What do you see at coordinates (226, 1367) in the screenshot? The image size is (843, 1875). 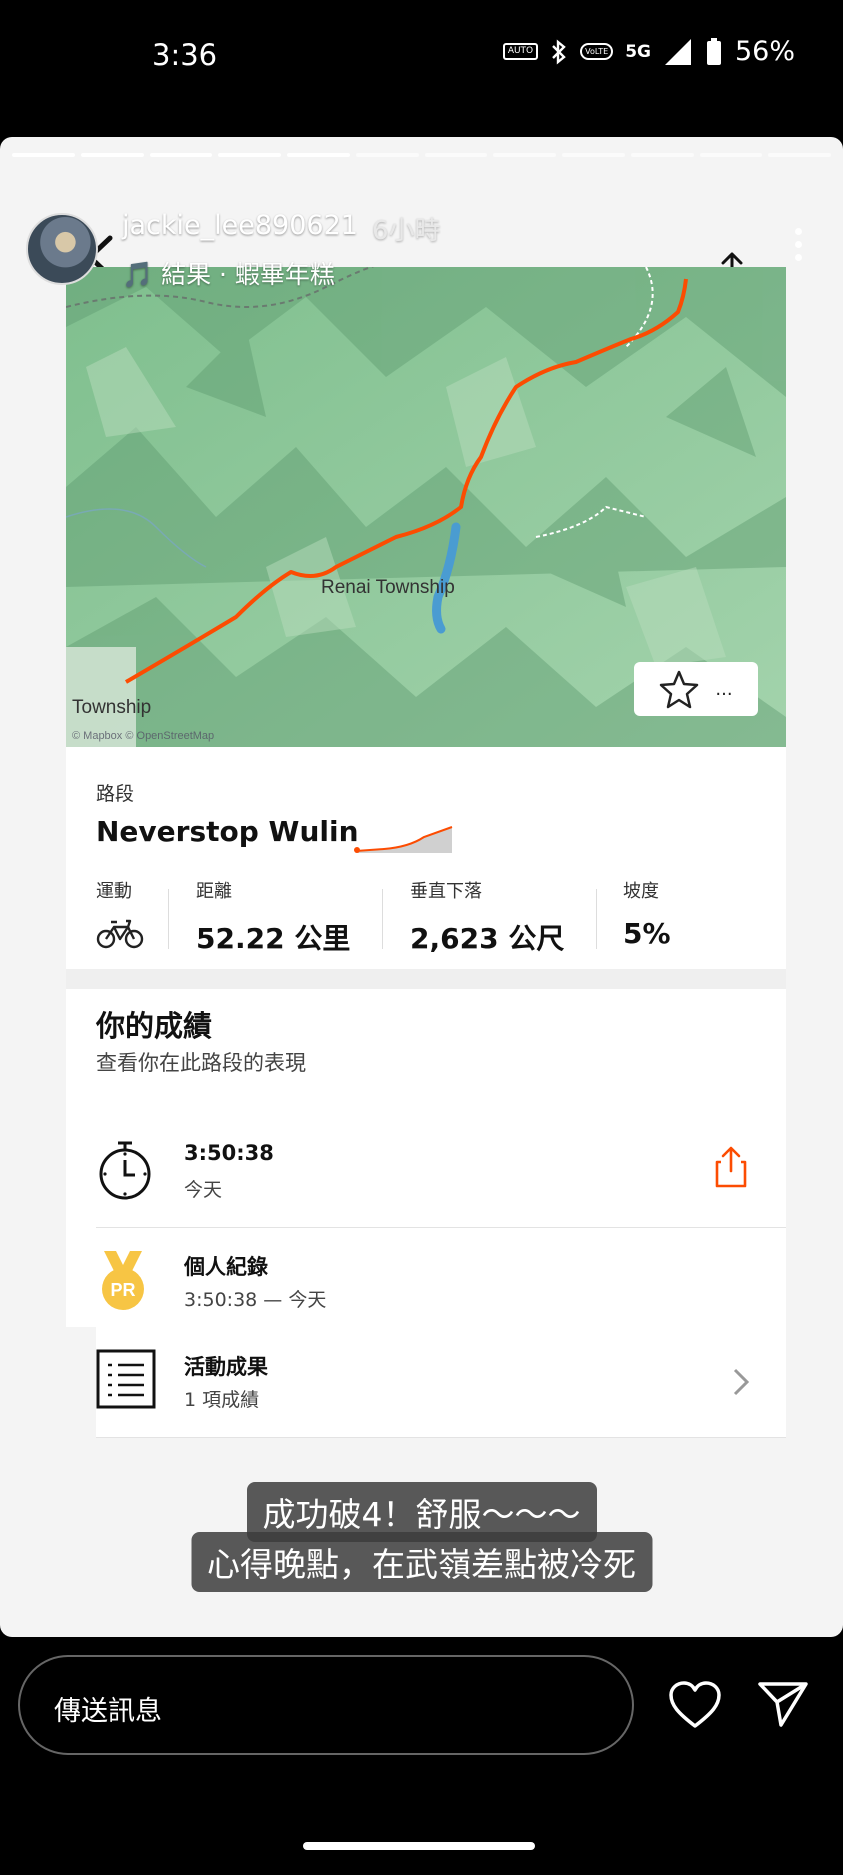 I see `achievements-title: 活動成果` at bounding box center [226, 1367].